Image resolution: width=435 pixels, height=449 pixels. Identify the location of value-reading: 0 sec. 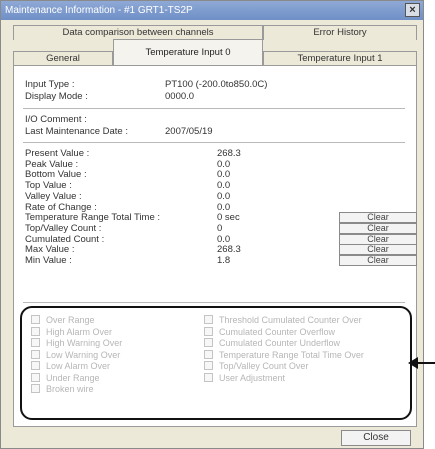
(228, 217).